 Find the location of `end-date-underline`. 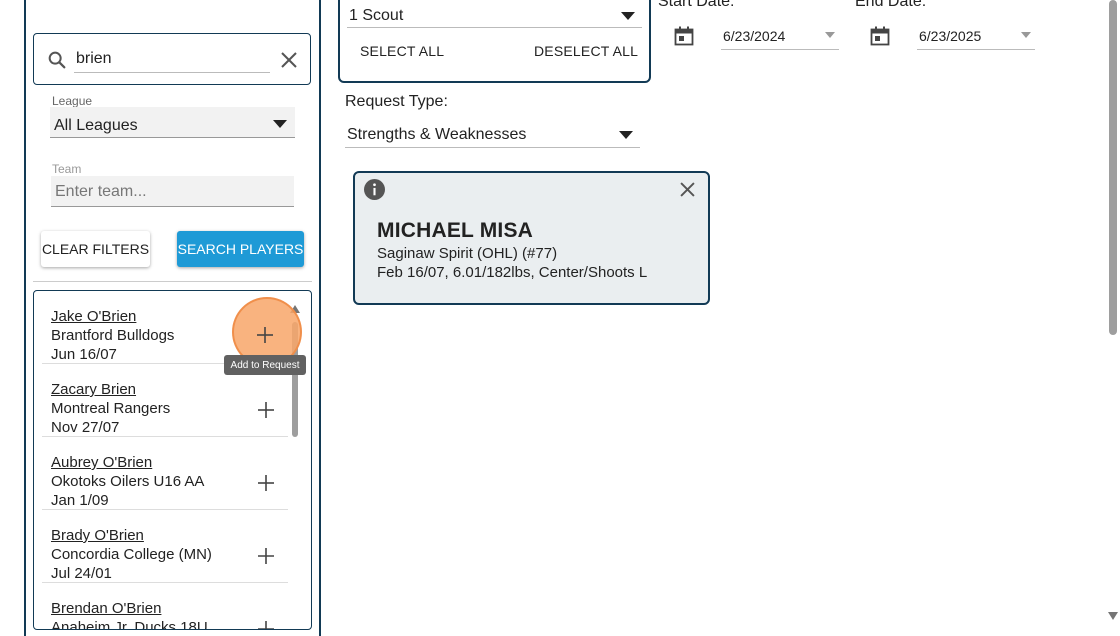

end-date-underline is located at coordinates (976, 49).